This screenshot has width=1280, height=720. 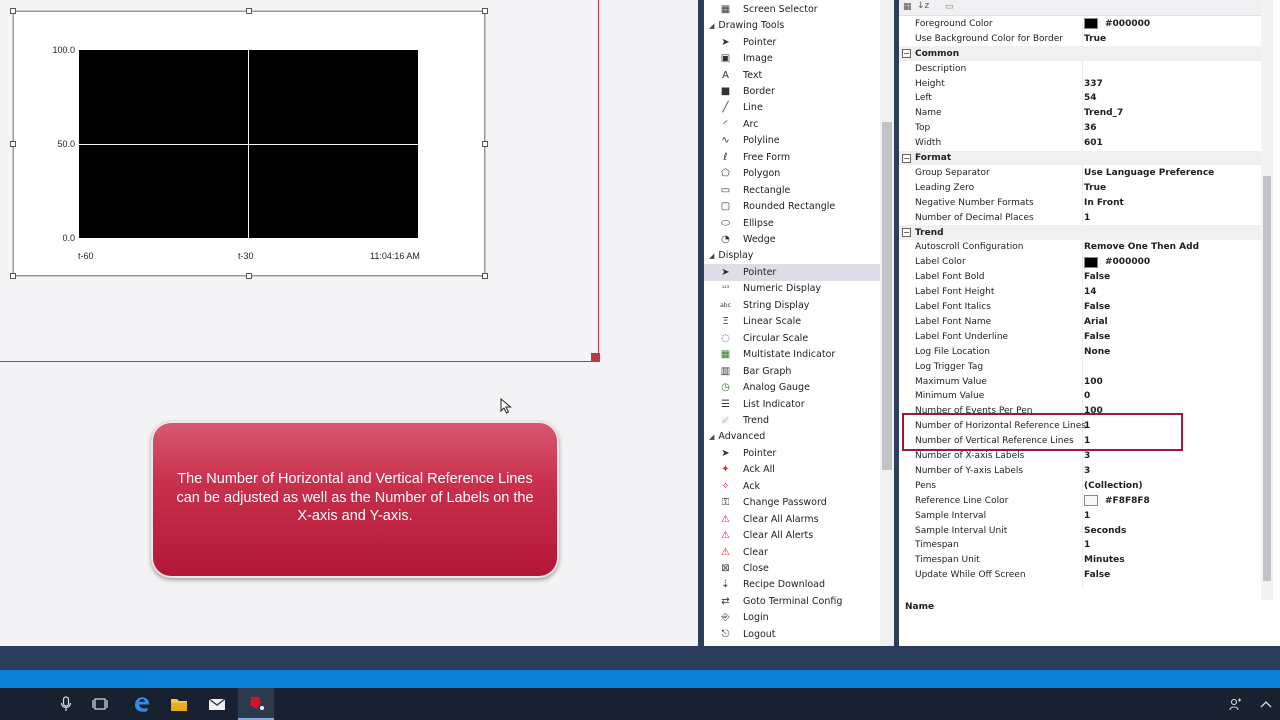 What do you see at coordinates (1097, 352) in the screenshot?
I see `property-value-cell: None` at bounding box center [1097, 352].